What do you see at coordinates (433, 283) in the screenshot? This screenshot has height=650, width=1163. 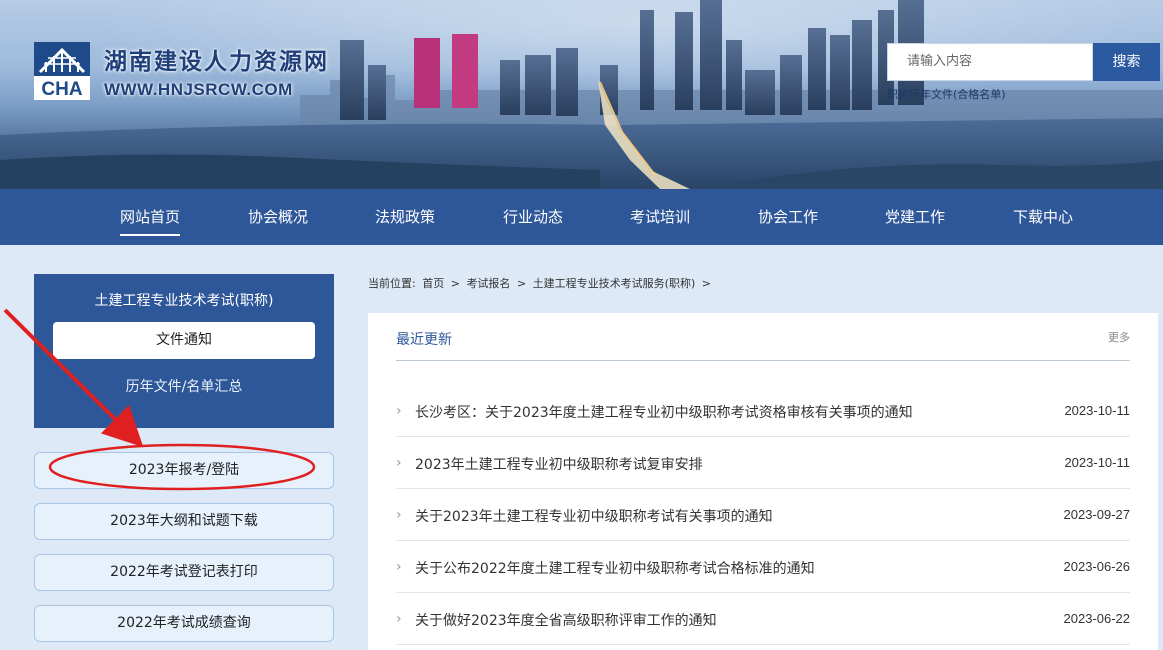 I see `breadcrumb-home: 首页` at bounding box center [433, 283].